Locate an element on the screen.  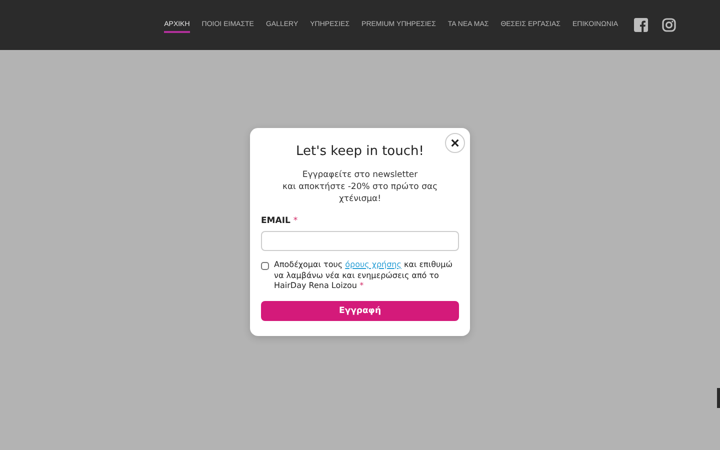
consent-text: Αποδέχομαι τους όρους χρήσης και επιθυμώ να λαμβάνω νέα και ενημερώσεις από το HairDay Rena Loizou * is located at coordinates (364, 276).